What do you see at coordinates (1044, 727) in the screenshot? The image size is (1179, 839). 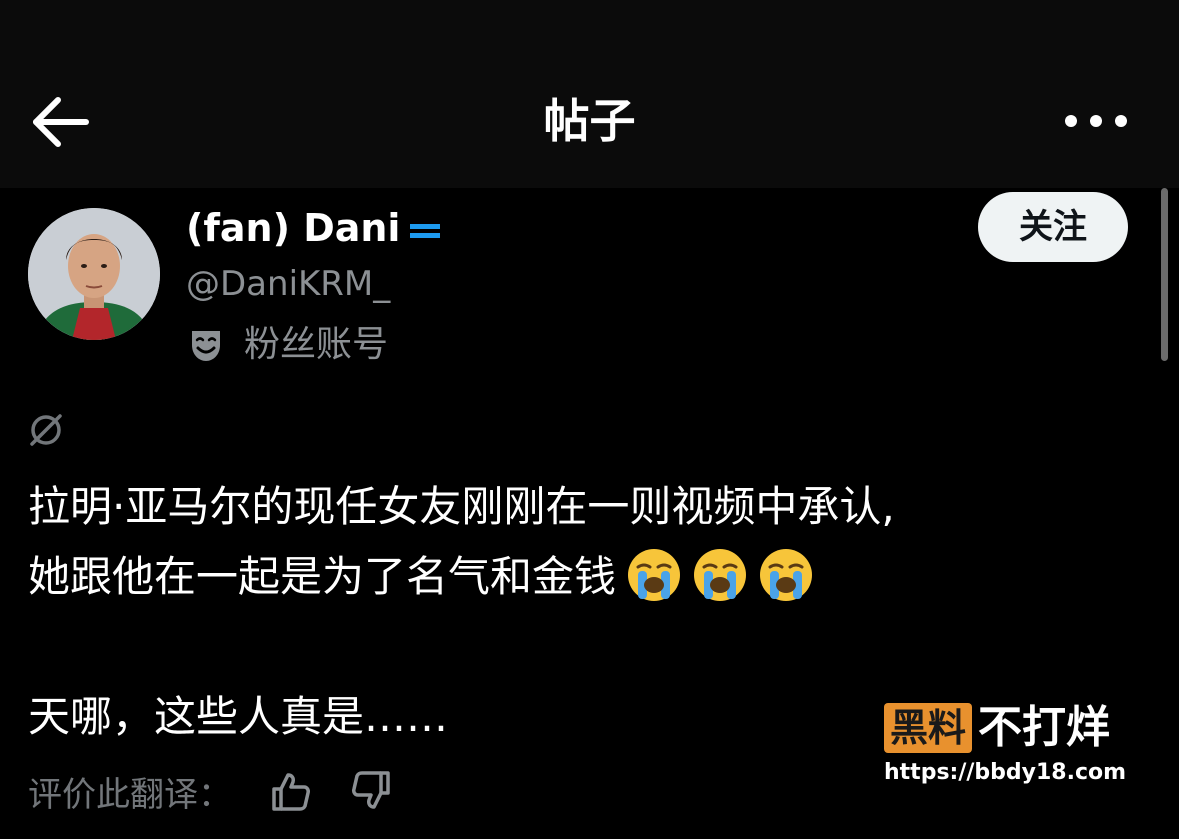 I see `watermark-brand-rest: 不打烊` at bounding box center [1044, 727].